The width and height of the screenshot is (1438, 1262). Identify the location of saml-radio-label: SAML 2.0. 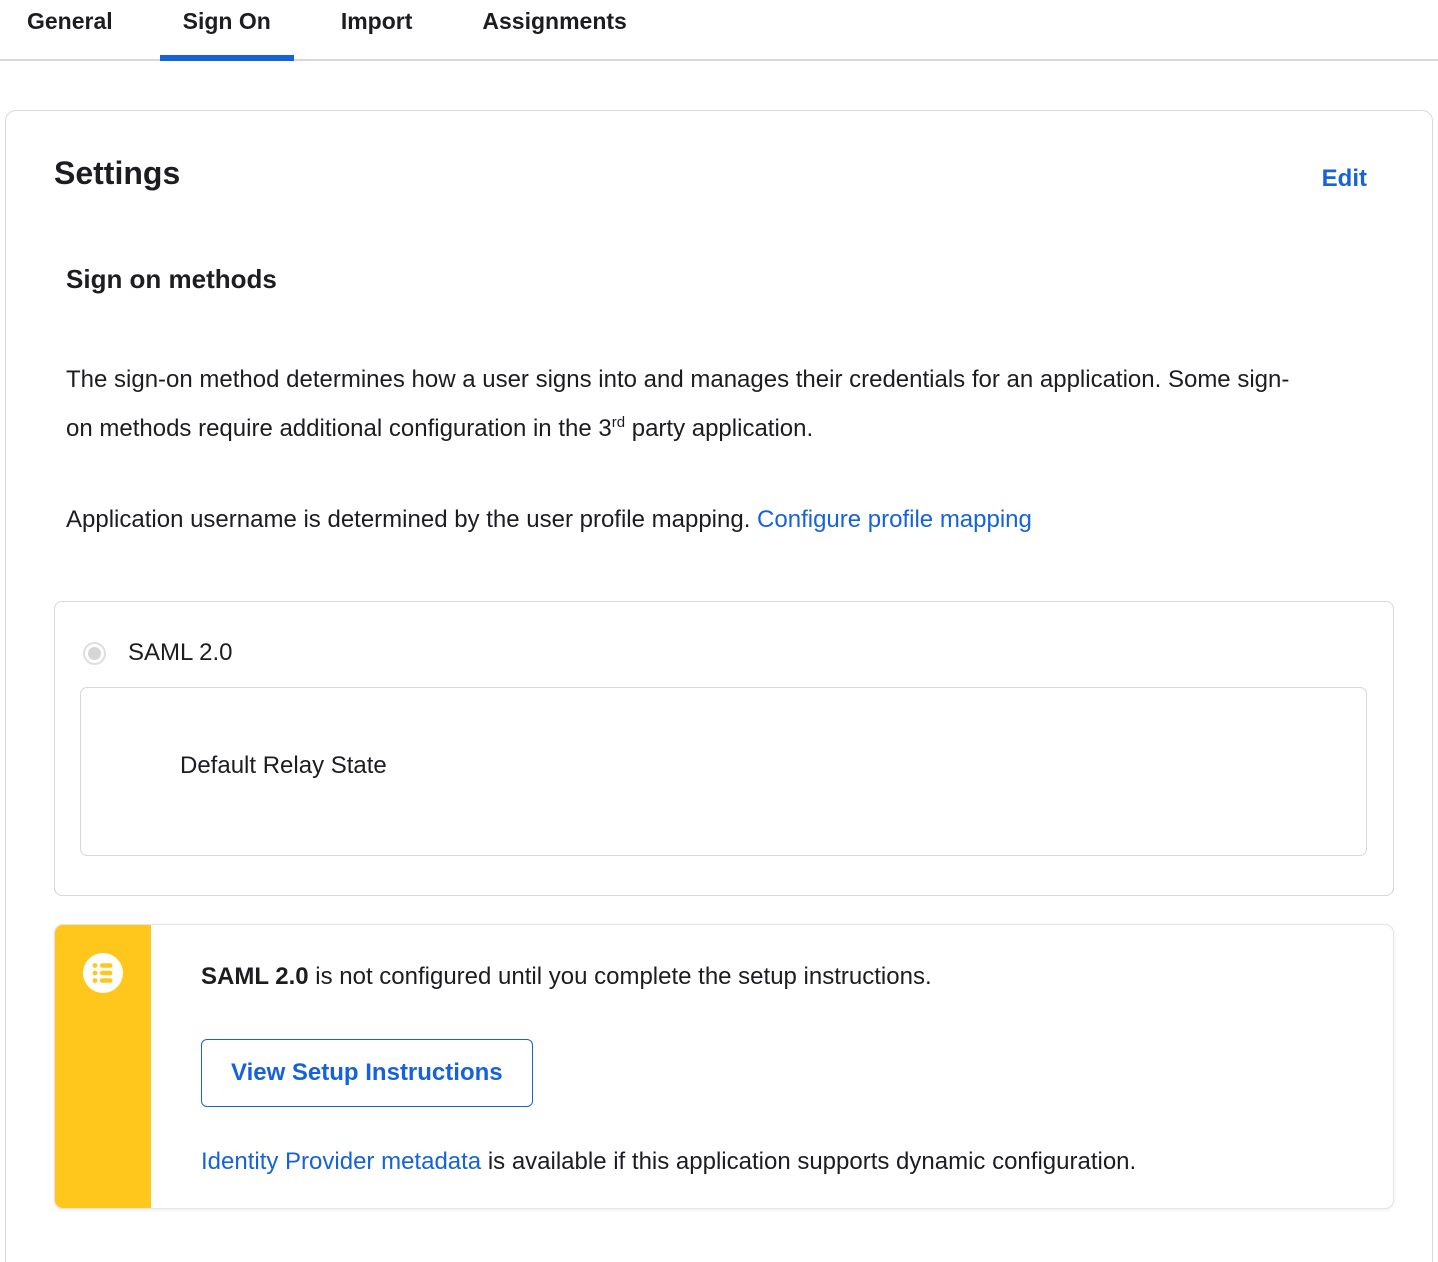
(180, 652).